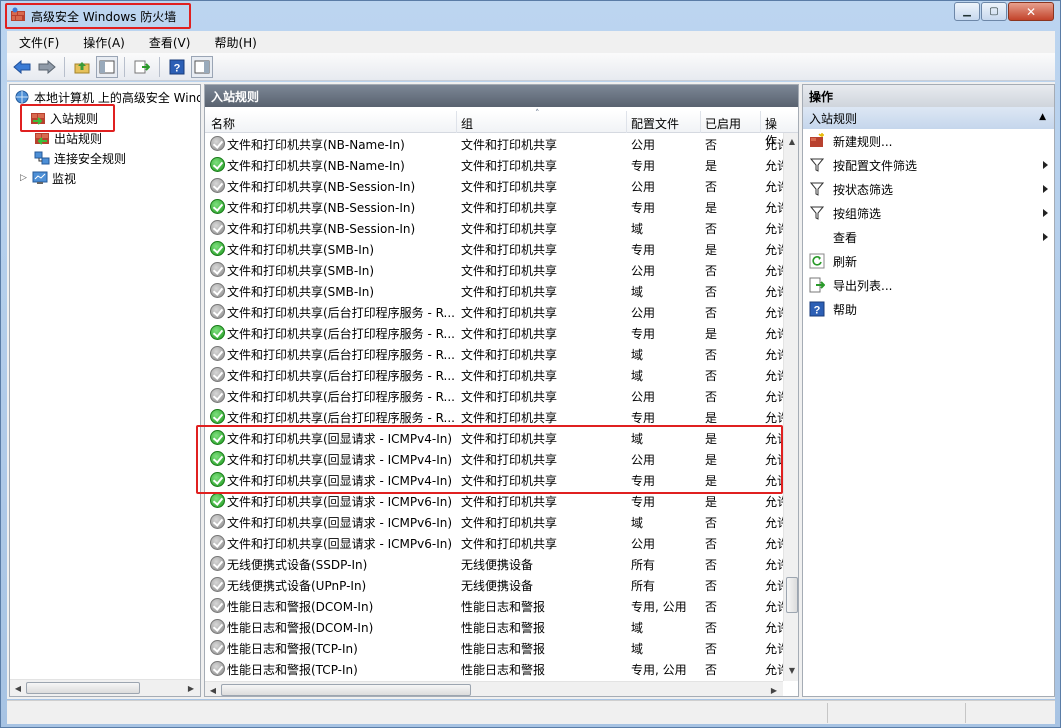 The image size is (1061, 728). I want to click on rule-enabled-icon, so click(217, 164).